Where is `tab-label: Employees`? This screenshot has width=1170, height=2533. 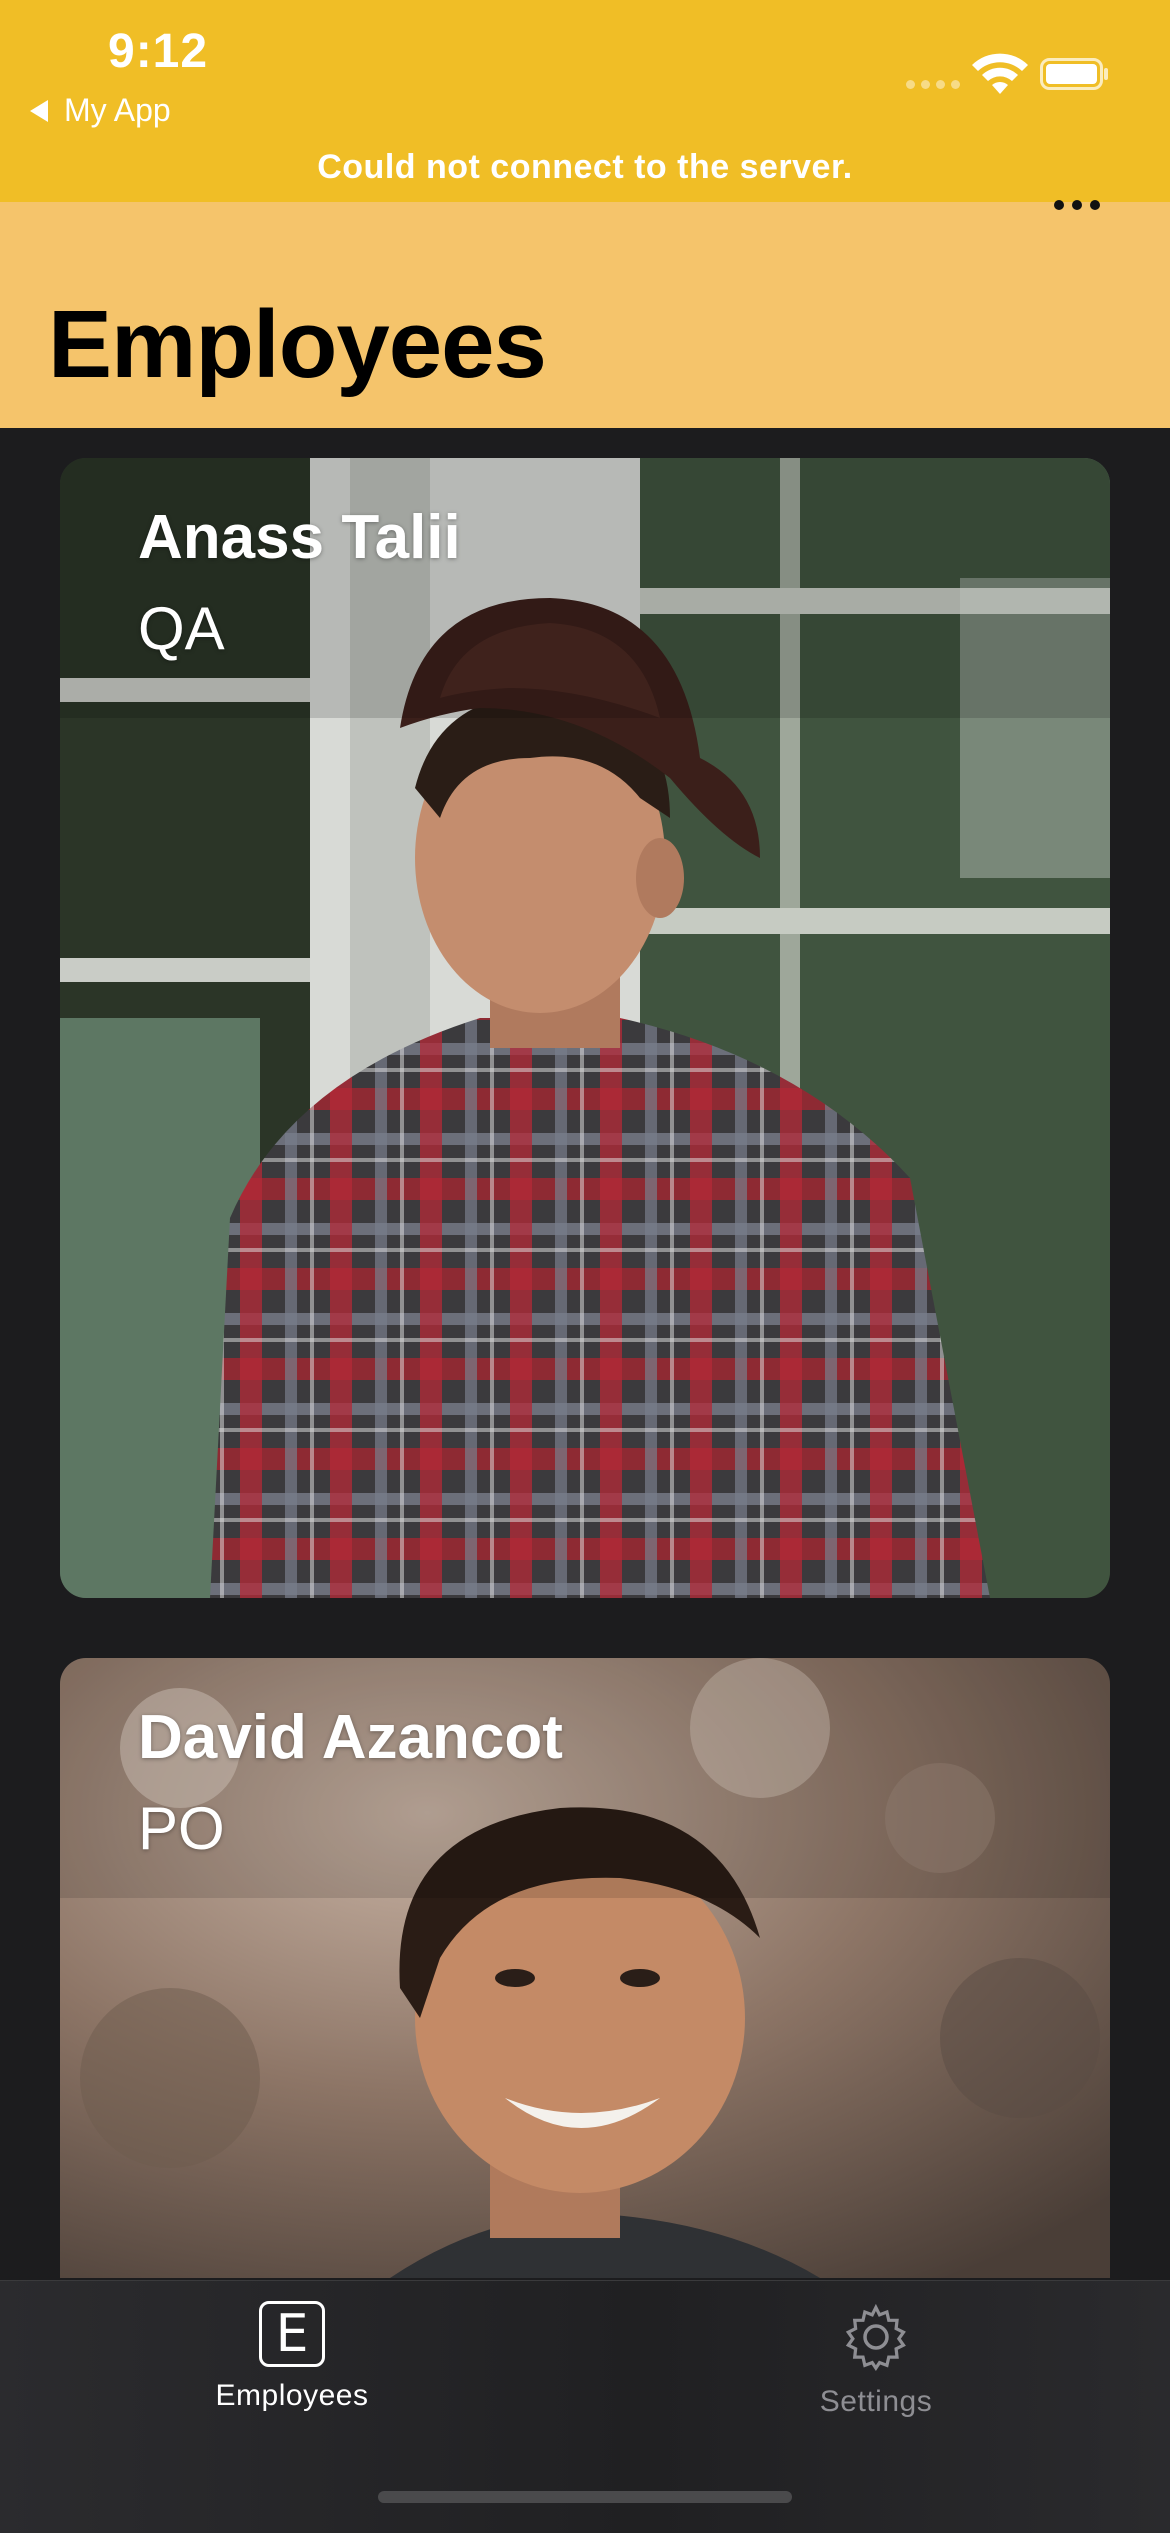
tab-label: Employees is located at coordinates (292, 2395).